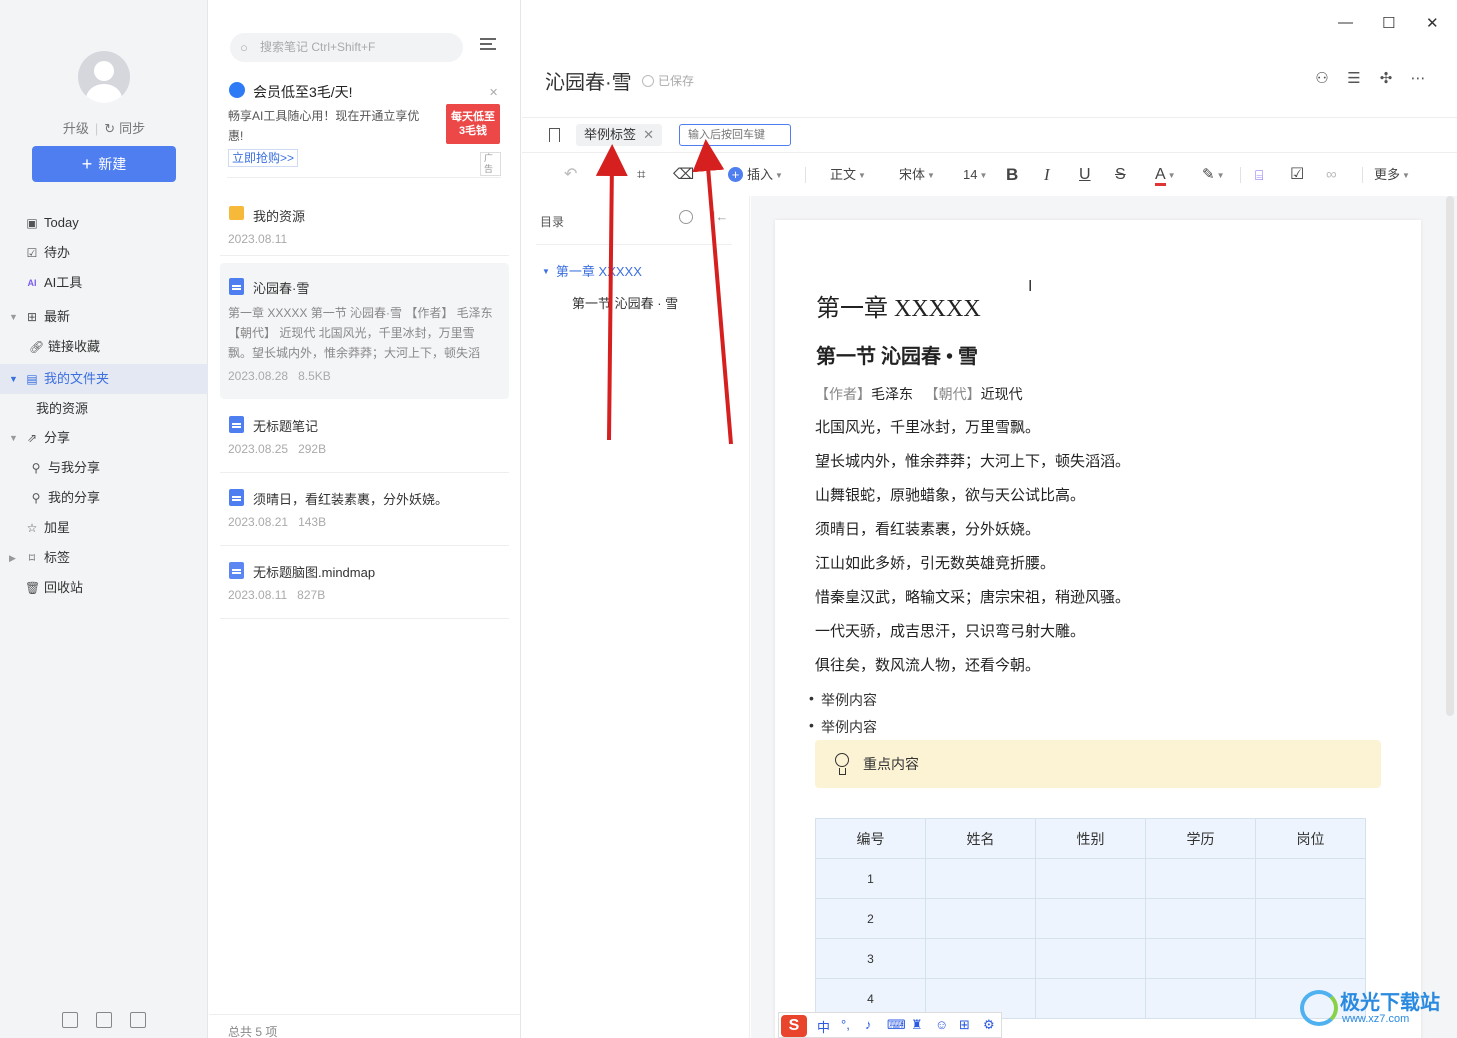 Image resolution: width=1457 pixels, height=1038 pixels. What do you see at coordinates (1392, 175) in the screenshot?
I see `more-tools-dropdown: 更多 ▼` at bounding box center [1392, 175].